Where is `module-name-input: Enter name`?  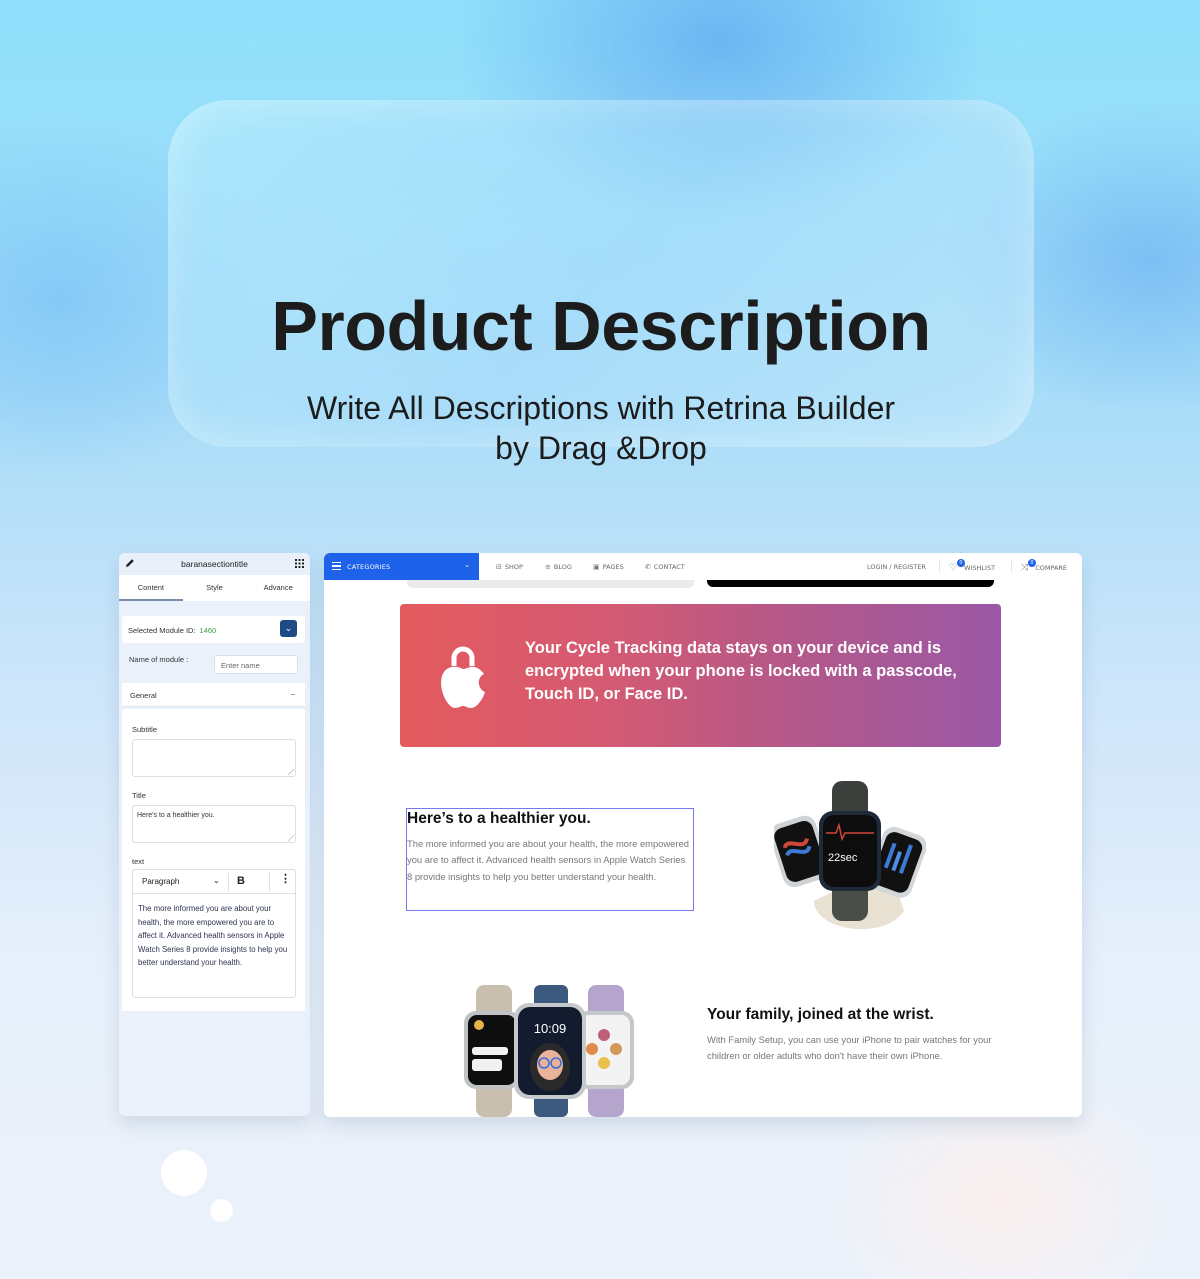
module-name-input: Enter name is located at coordinates (256, 664).